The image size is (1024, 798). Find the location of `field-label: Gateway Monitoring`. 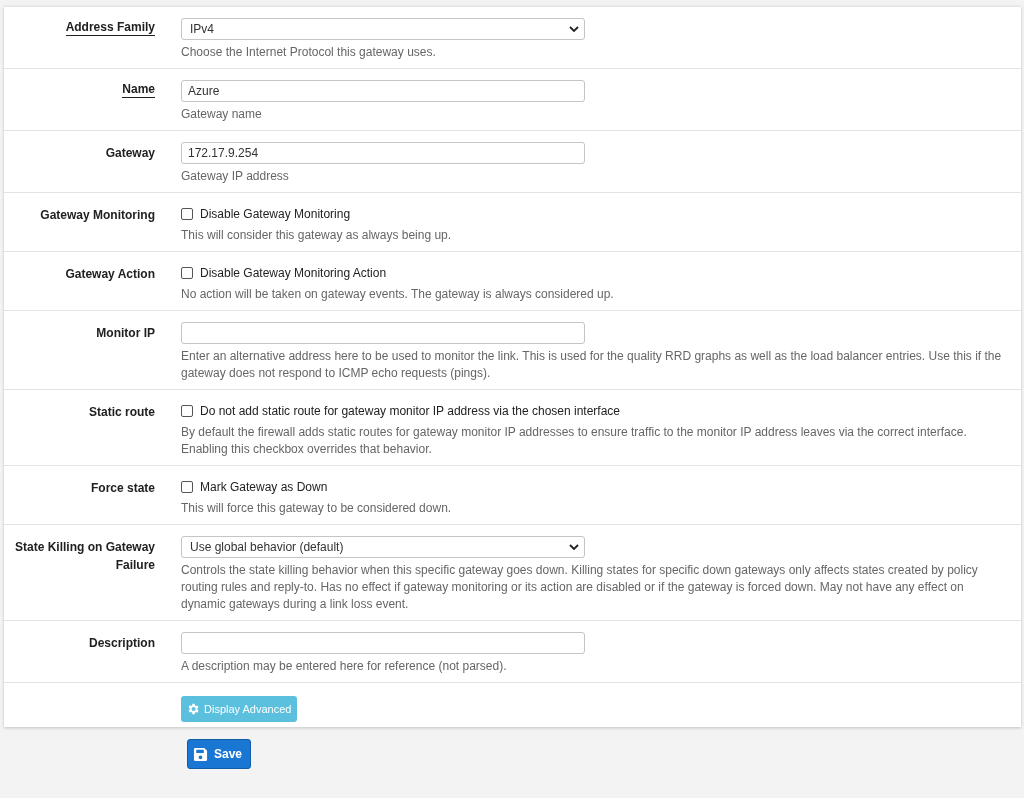

field-label: Gateway Monitoring is located at coordinates (97, 215).